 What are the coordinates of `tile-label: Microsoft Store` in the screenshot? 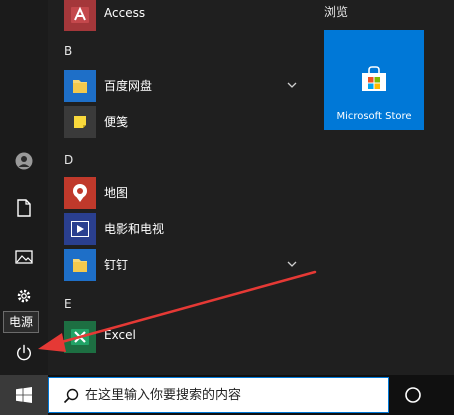 It's located at (374, 116).